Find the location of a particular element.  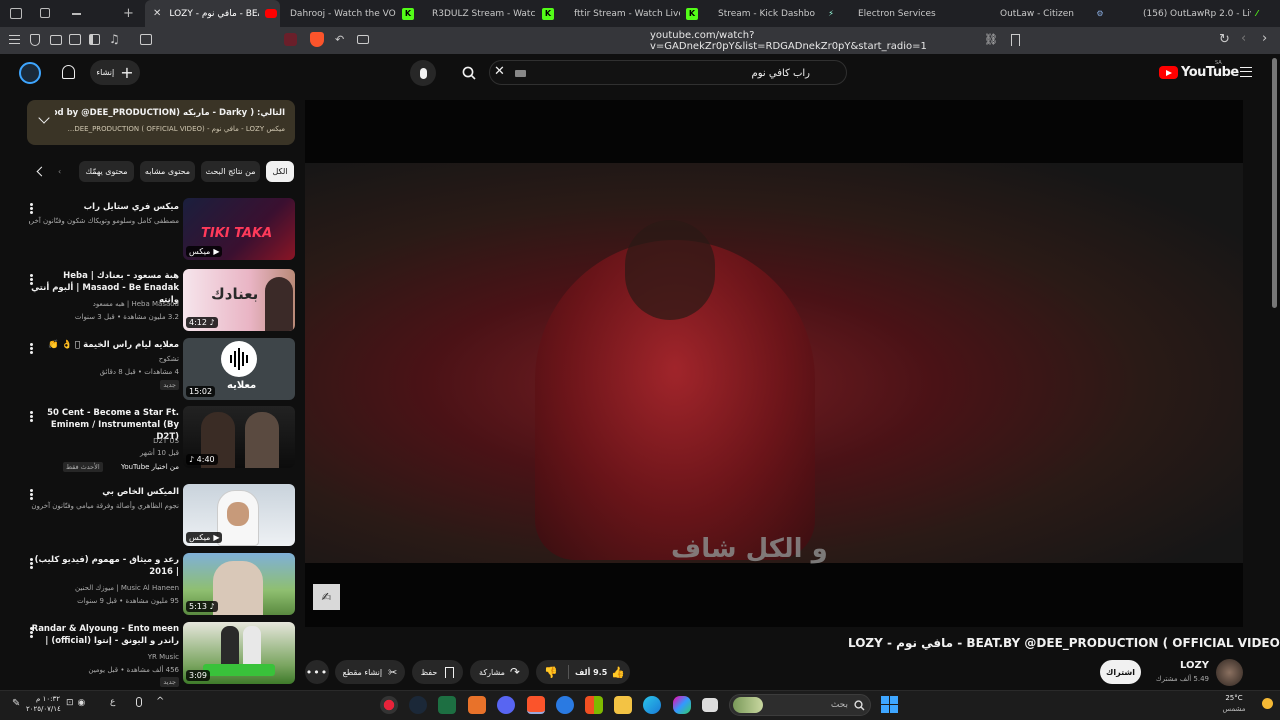

item-channel: YR Music is located at coordinates (163, 657).